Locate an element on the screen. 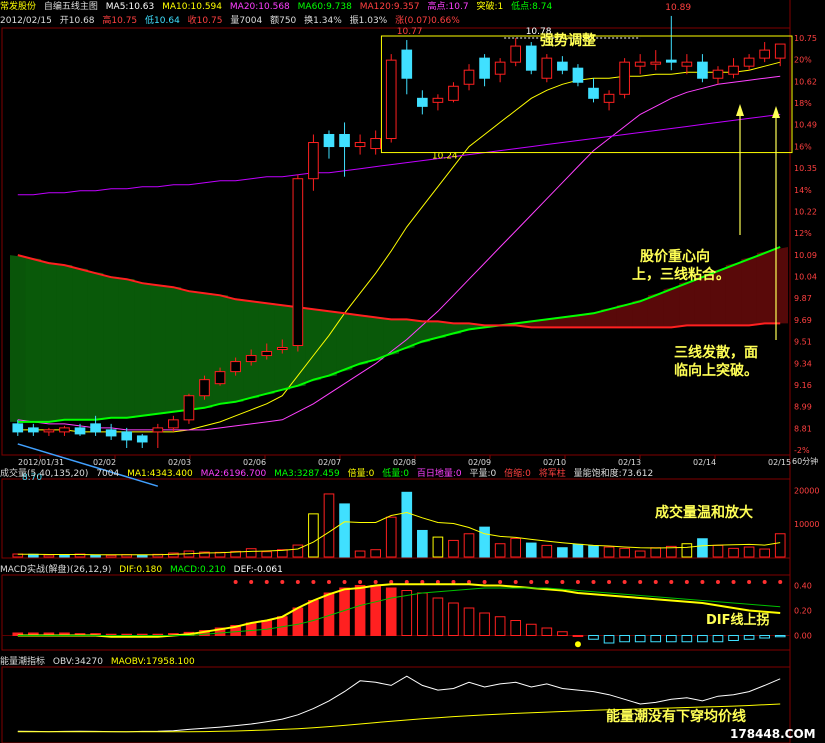 The image size is (825, 743). price-tick-label: 20% is located at coordinates (803, 60).